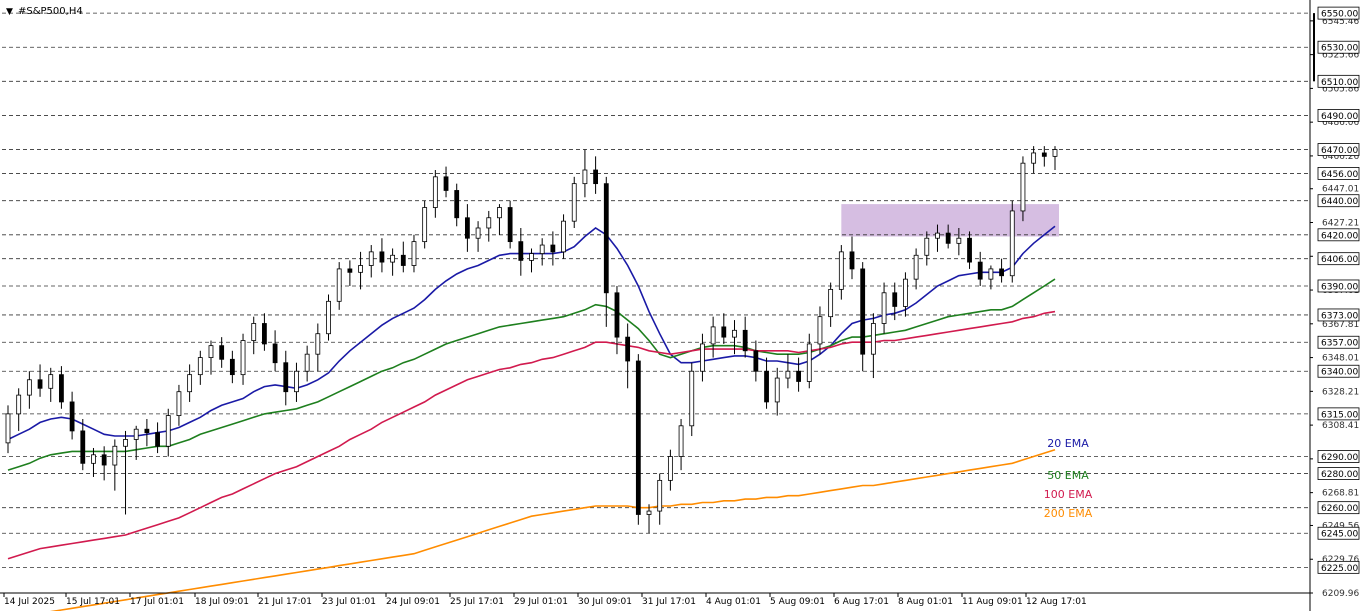 This screenshot has width=1362, height=615. I want to click on symbol-title: #S&P500,H4, so click(50, 11).